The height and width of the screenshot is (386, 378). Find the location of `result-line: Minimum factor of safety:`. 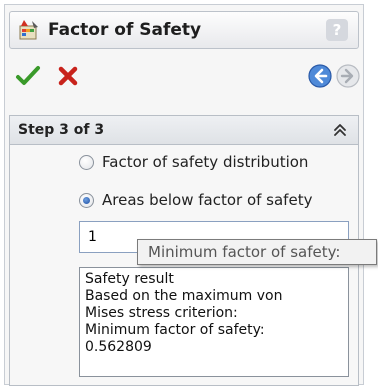

result-line: Minimum factor of safety: is located at coordinates (175, 330).